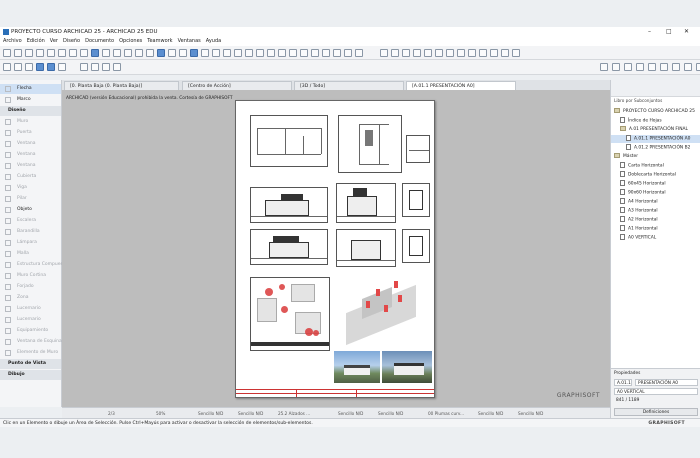 Image resolution: width=700 pixels, height=458 pixels. I want to click on navigator-tree-item: PROYECTO CURSO ARCHICAD 25, so click(655, 112).